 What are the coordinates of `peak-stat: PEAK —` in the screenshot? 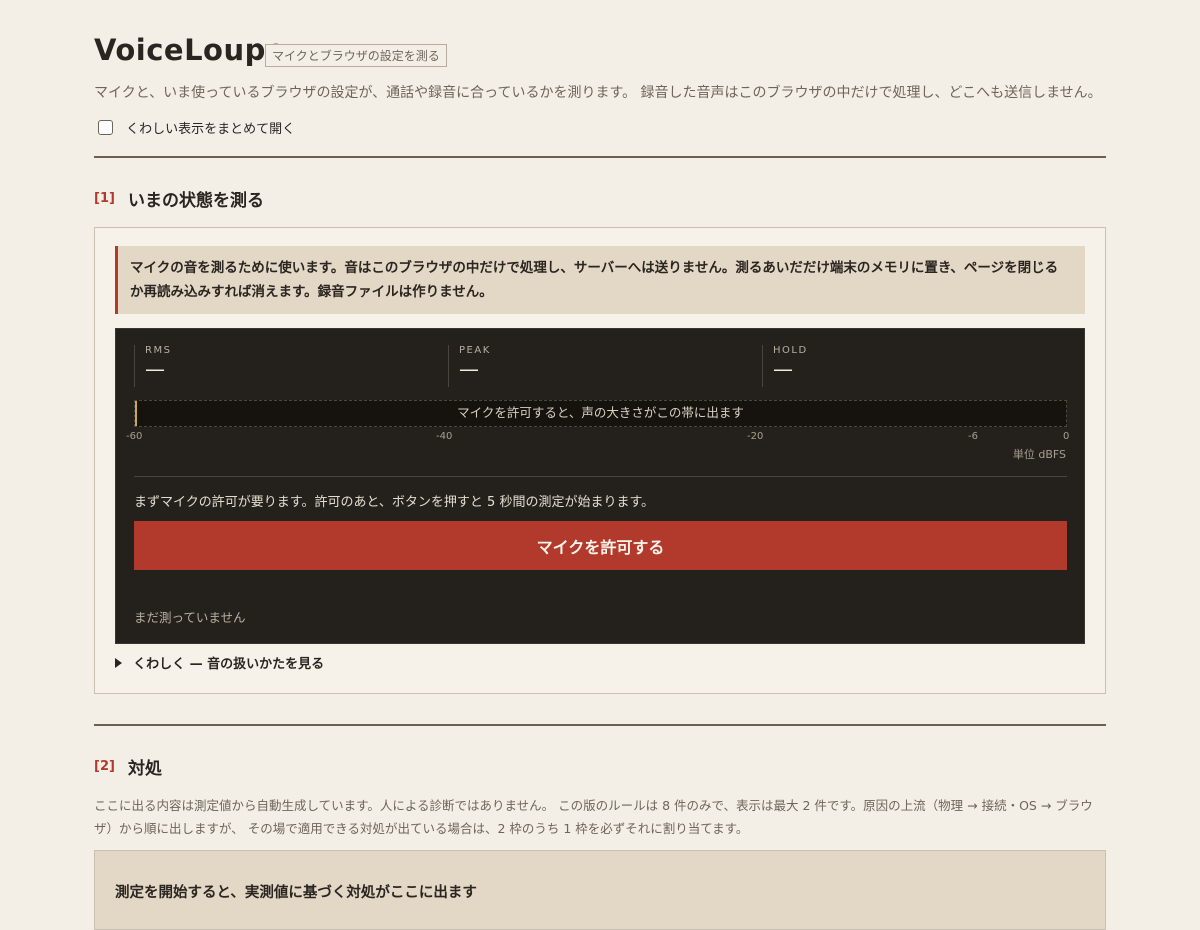 It's located at (605, 366).